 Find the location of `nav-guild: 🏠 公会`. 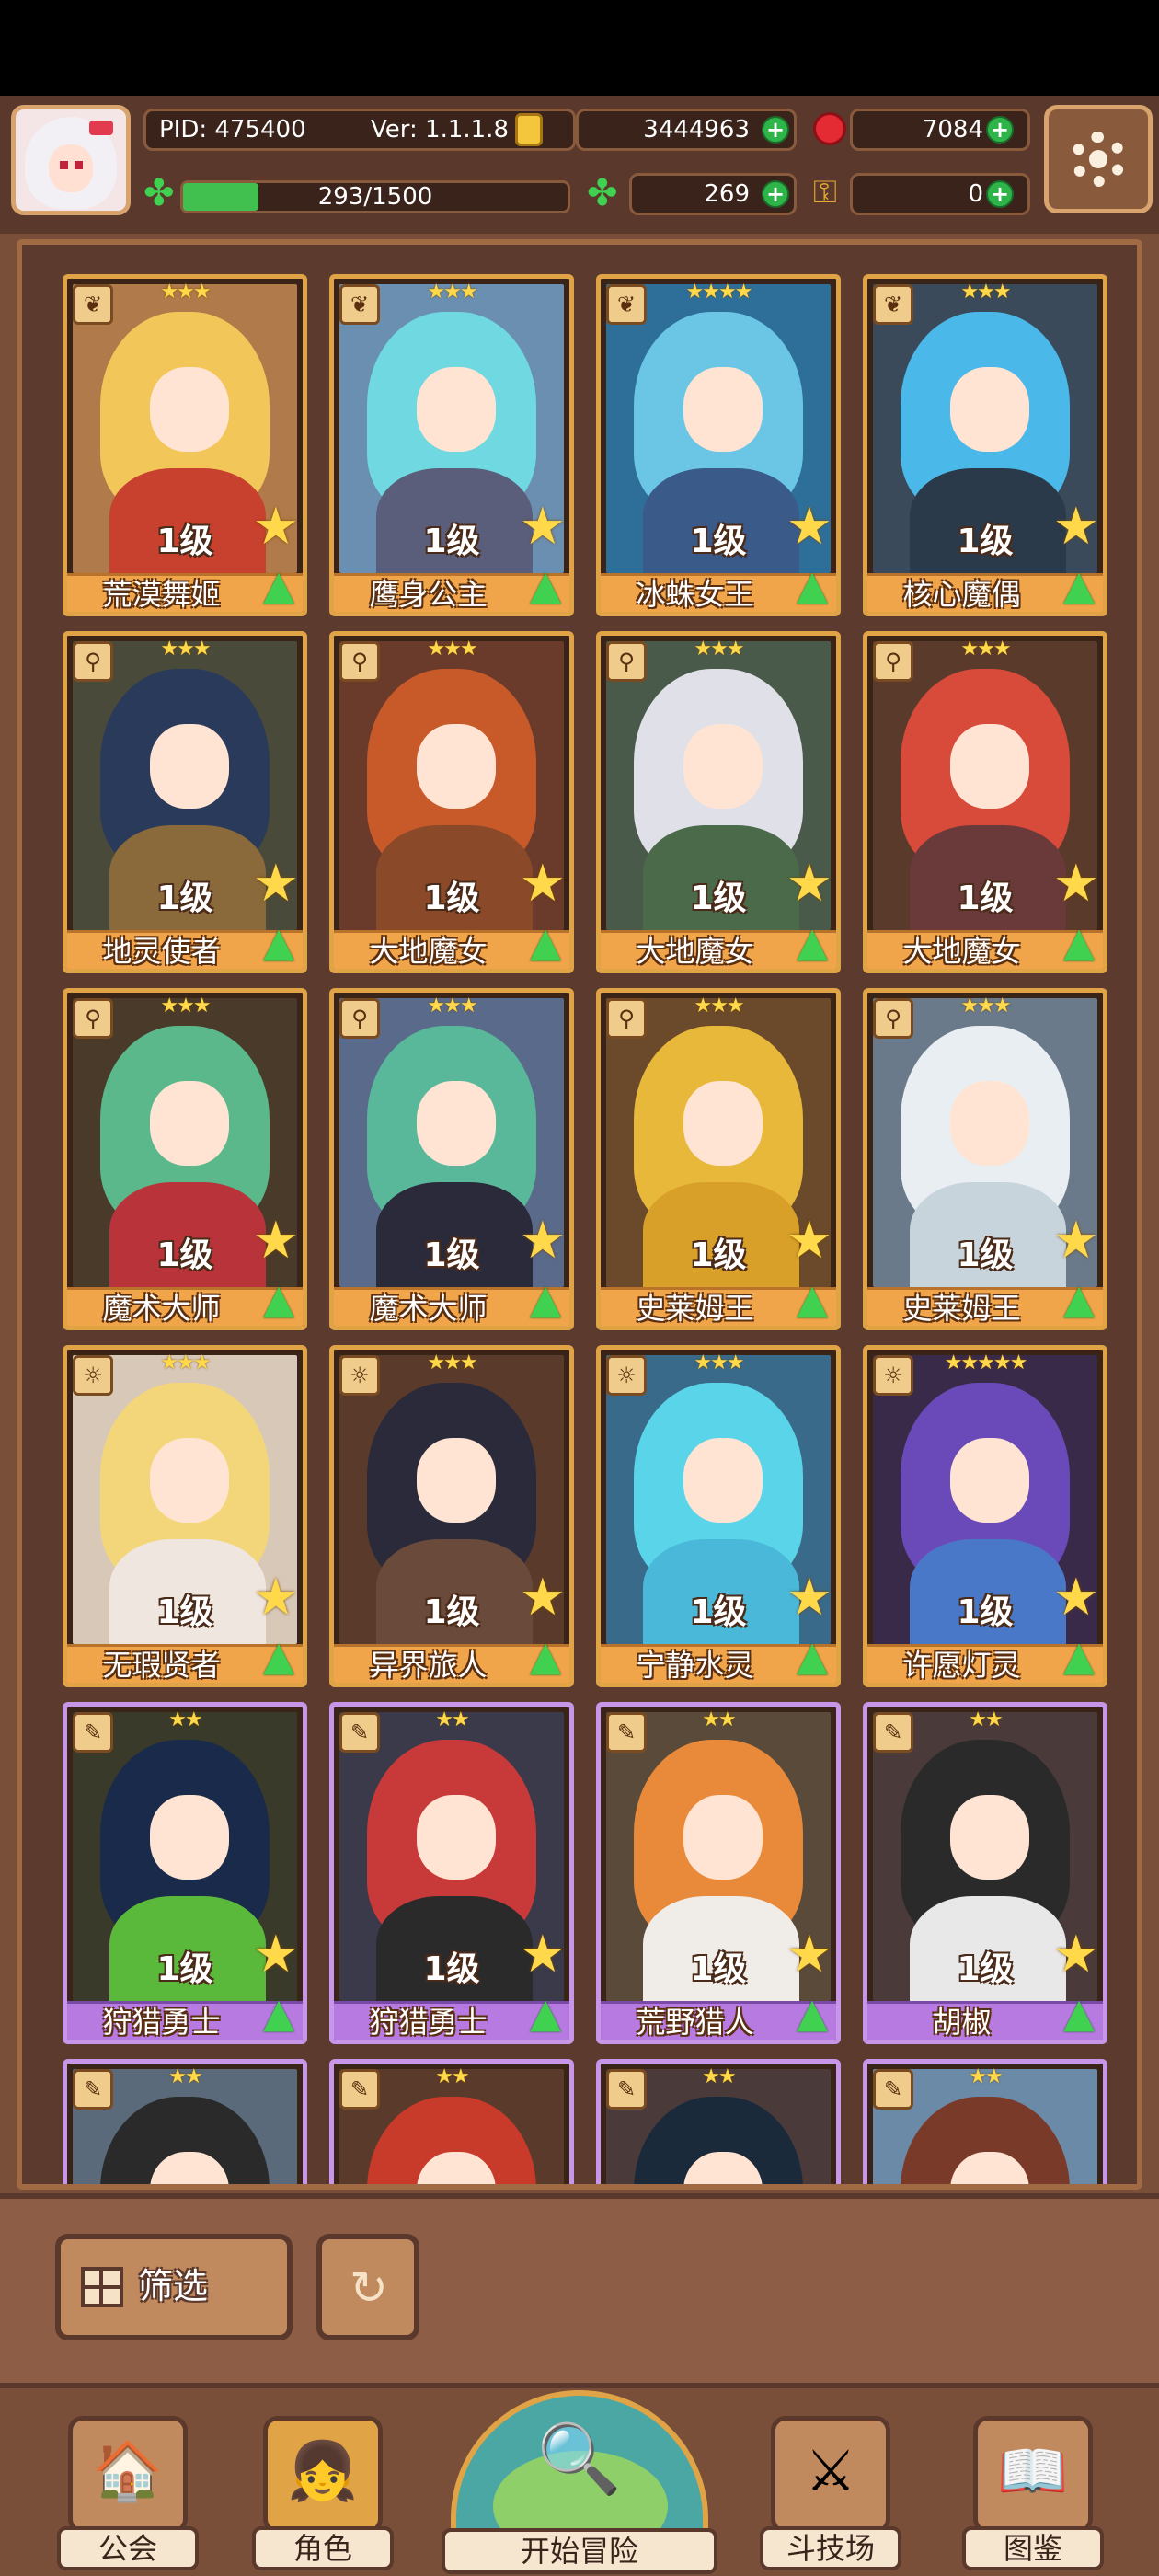

nav-guild: 🏠 公会 is located at coordinates (128, 2493).